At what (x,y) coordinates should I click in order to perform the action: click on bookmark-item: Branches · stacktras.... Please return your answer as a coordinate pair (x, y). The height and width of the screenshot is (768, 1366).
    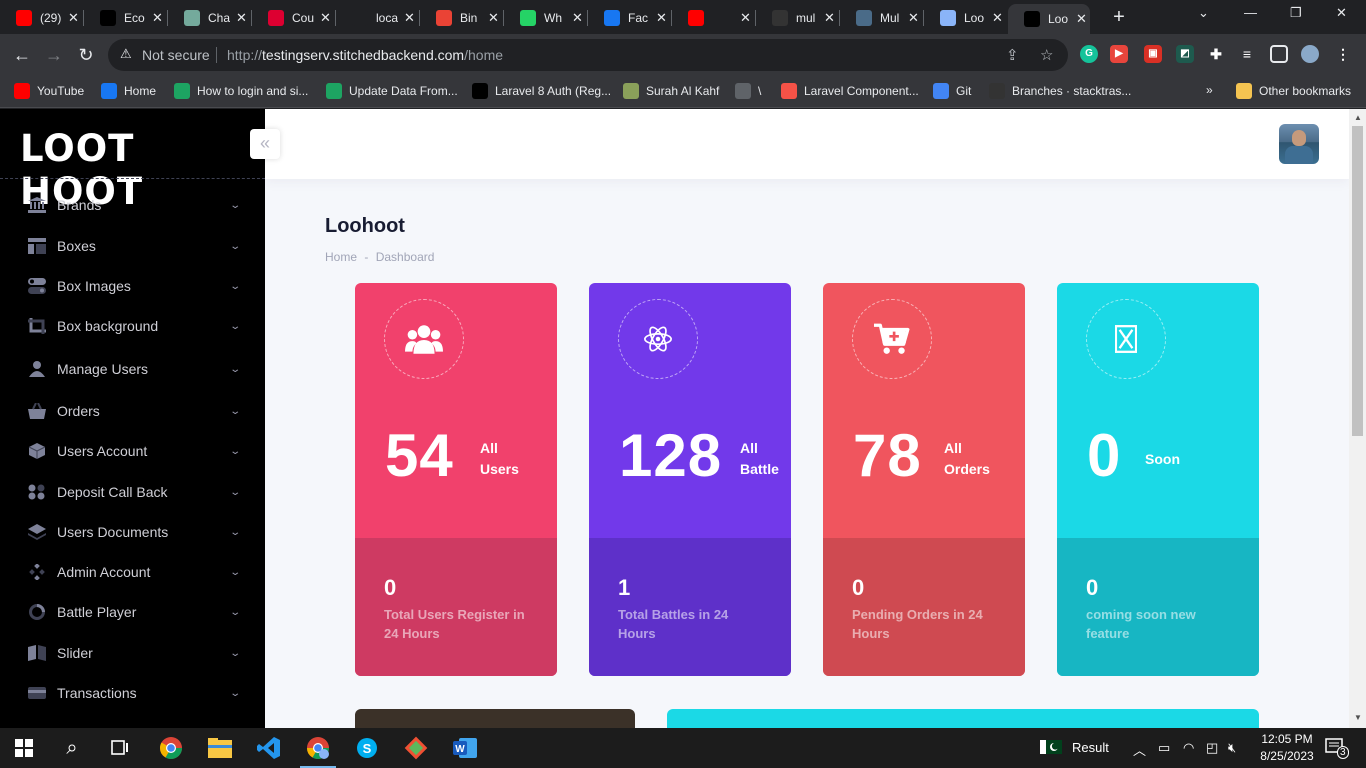
    Looking at the image, I should click on (1060, 91).